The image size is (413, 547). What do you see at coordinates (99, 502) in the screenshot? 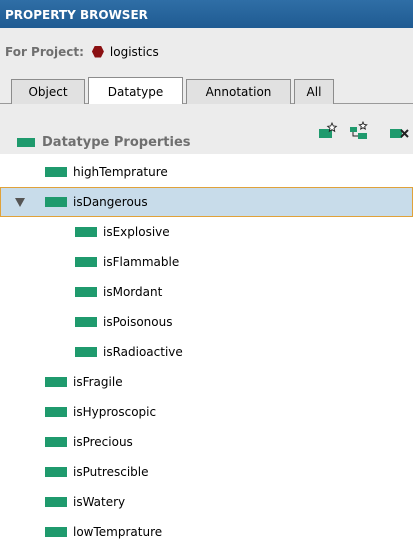
I see `tree-item-label: isWatery` at bounding box center [99, 502].